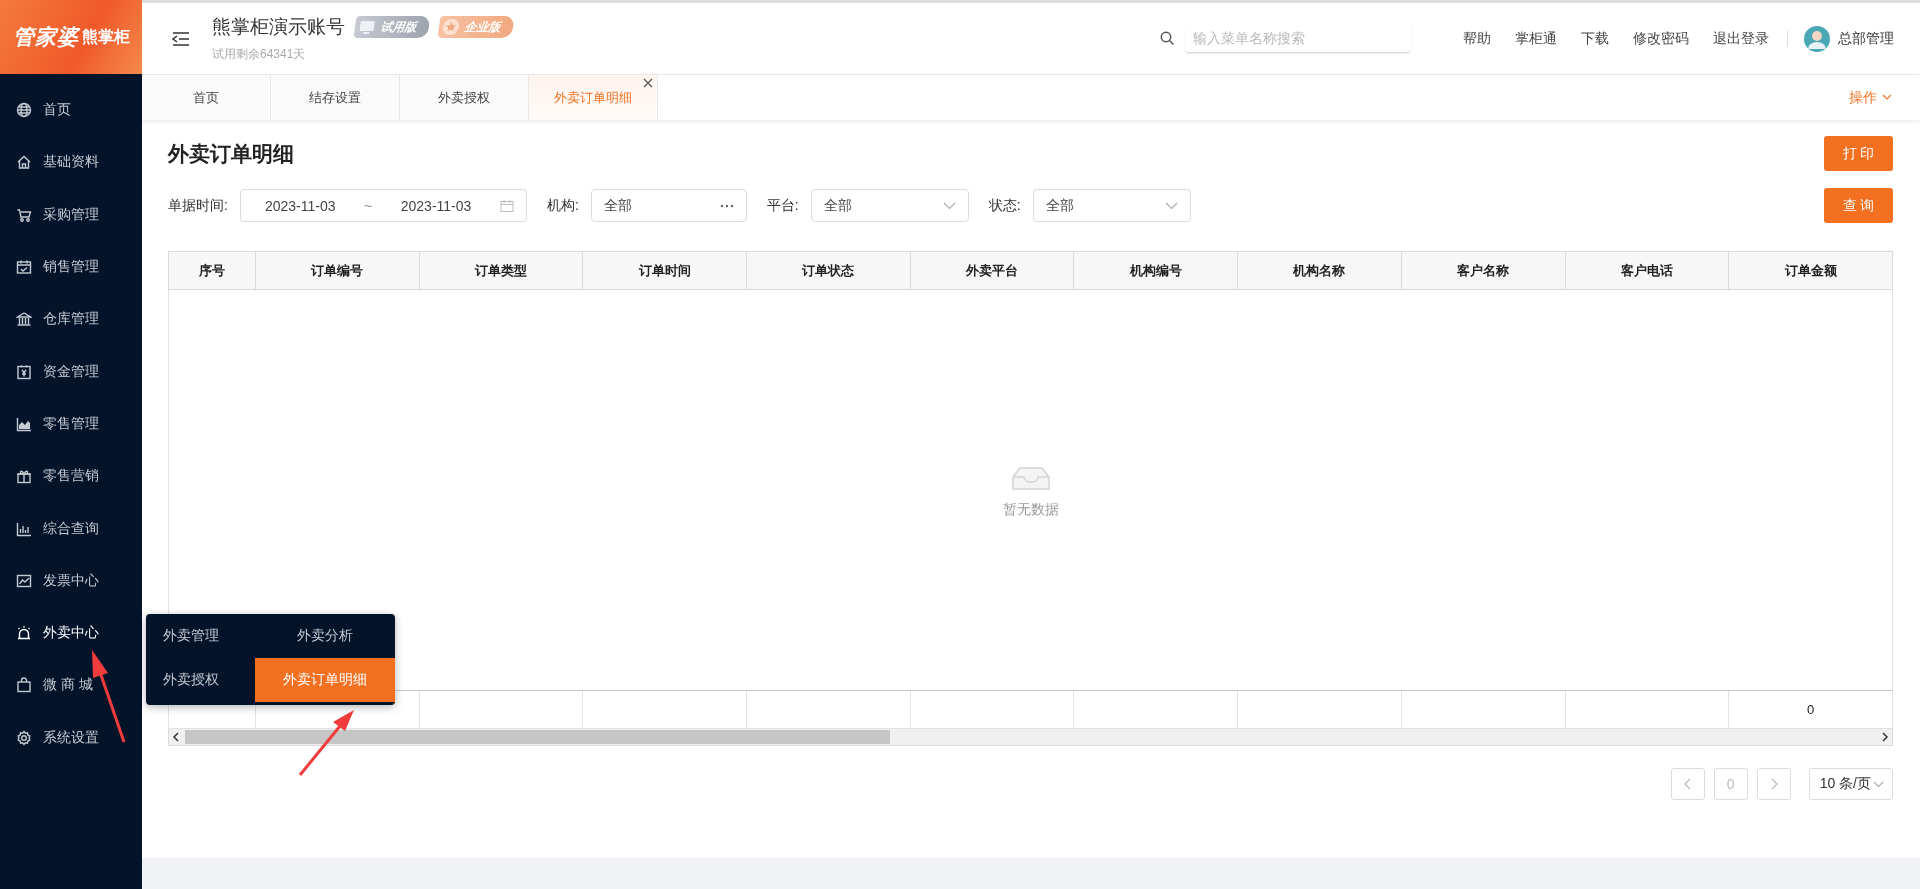 This screenshot has width=1920, height=889. What do you see at coordinates (476, 27) in the screenshot?
I see `edition-badge: 企业版` at bounding box center [476, 27].